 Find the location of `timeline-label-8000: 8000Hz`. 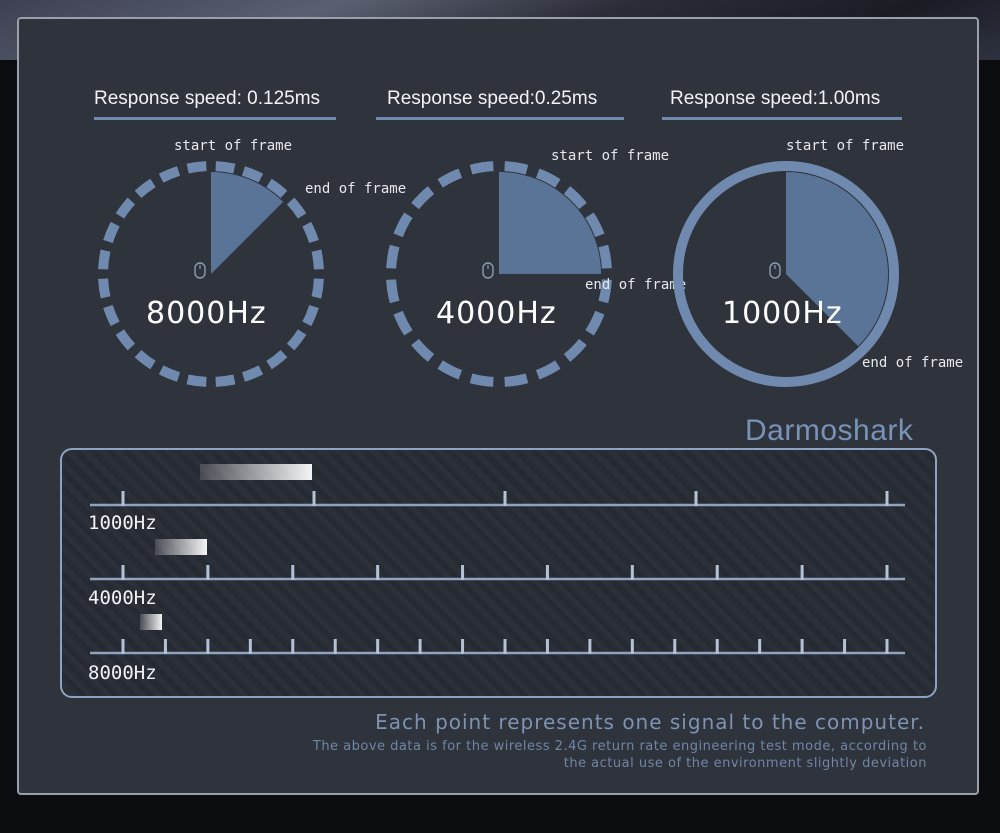

timeline-label-8000: 8000Hz is located at coordinates (122, 673).